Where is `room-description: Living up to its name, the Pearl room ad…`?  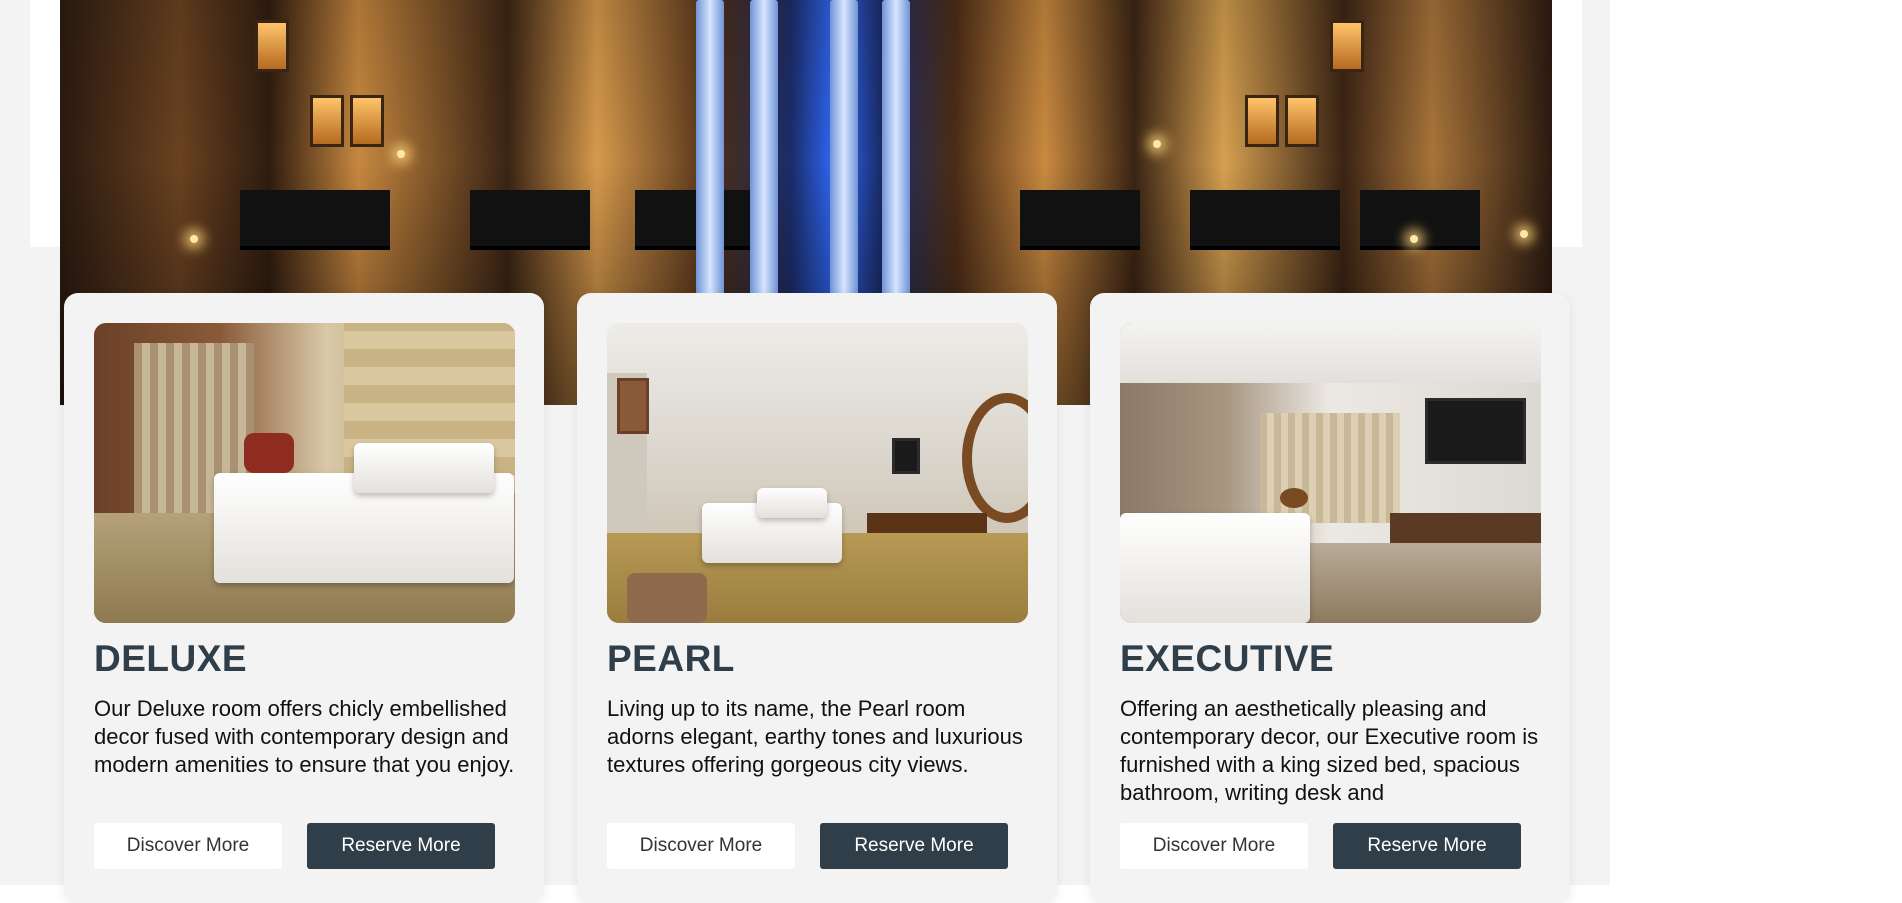
room-description: Living up to its name, the Pearl room ad… is located at coordinates (815, 736).